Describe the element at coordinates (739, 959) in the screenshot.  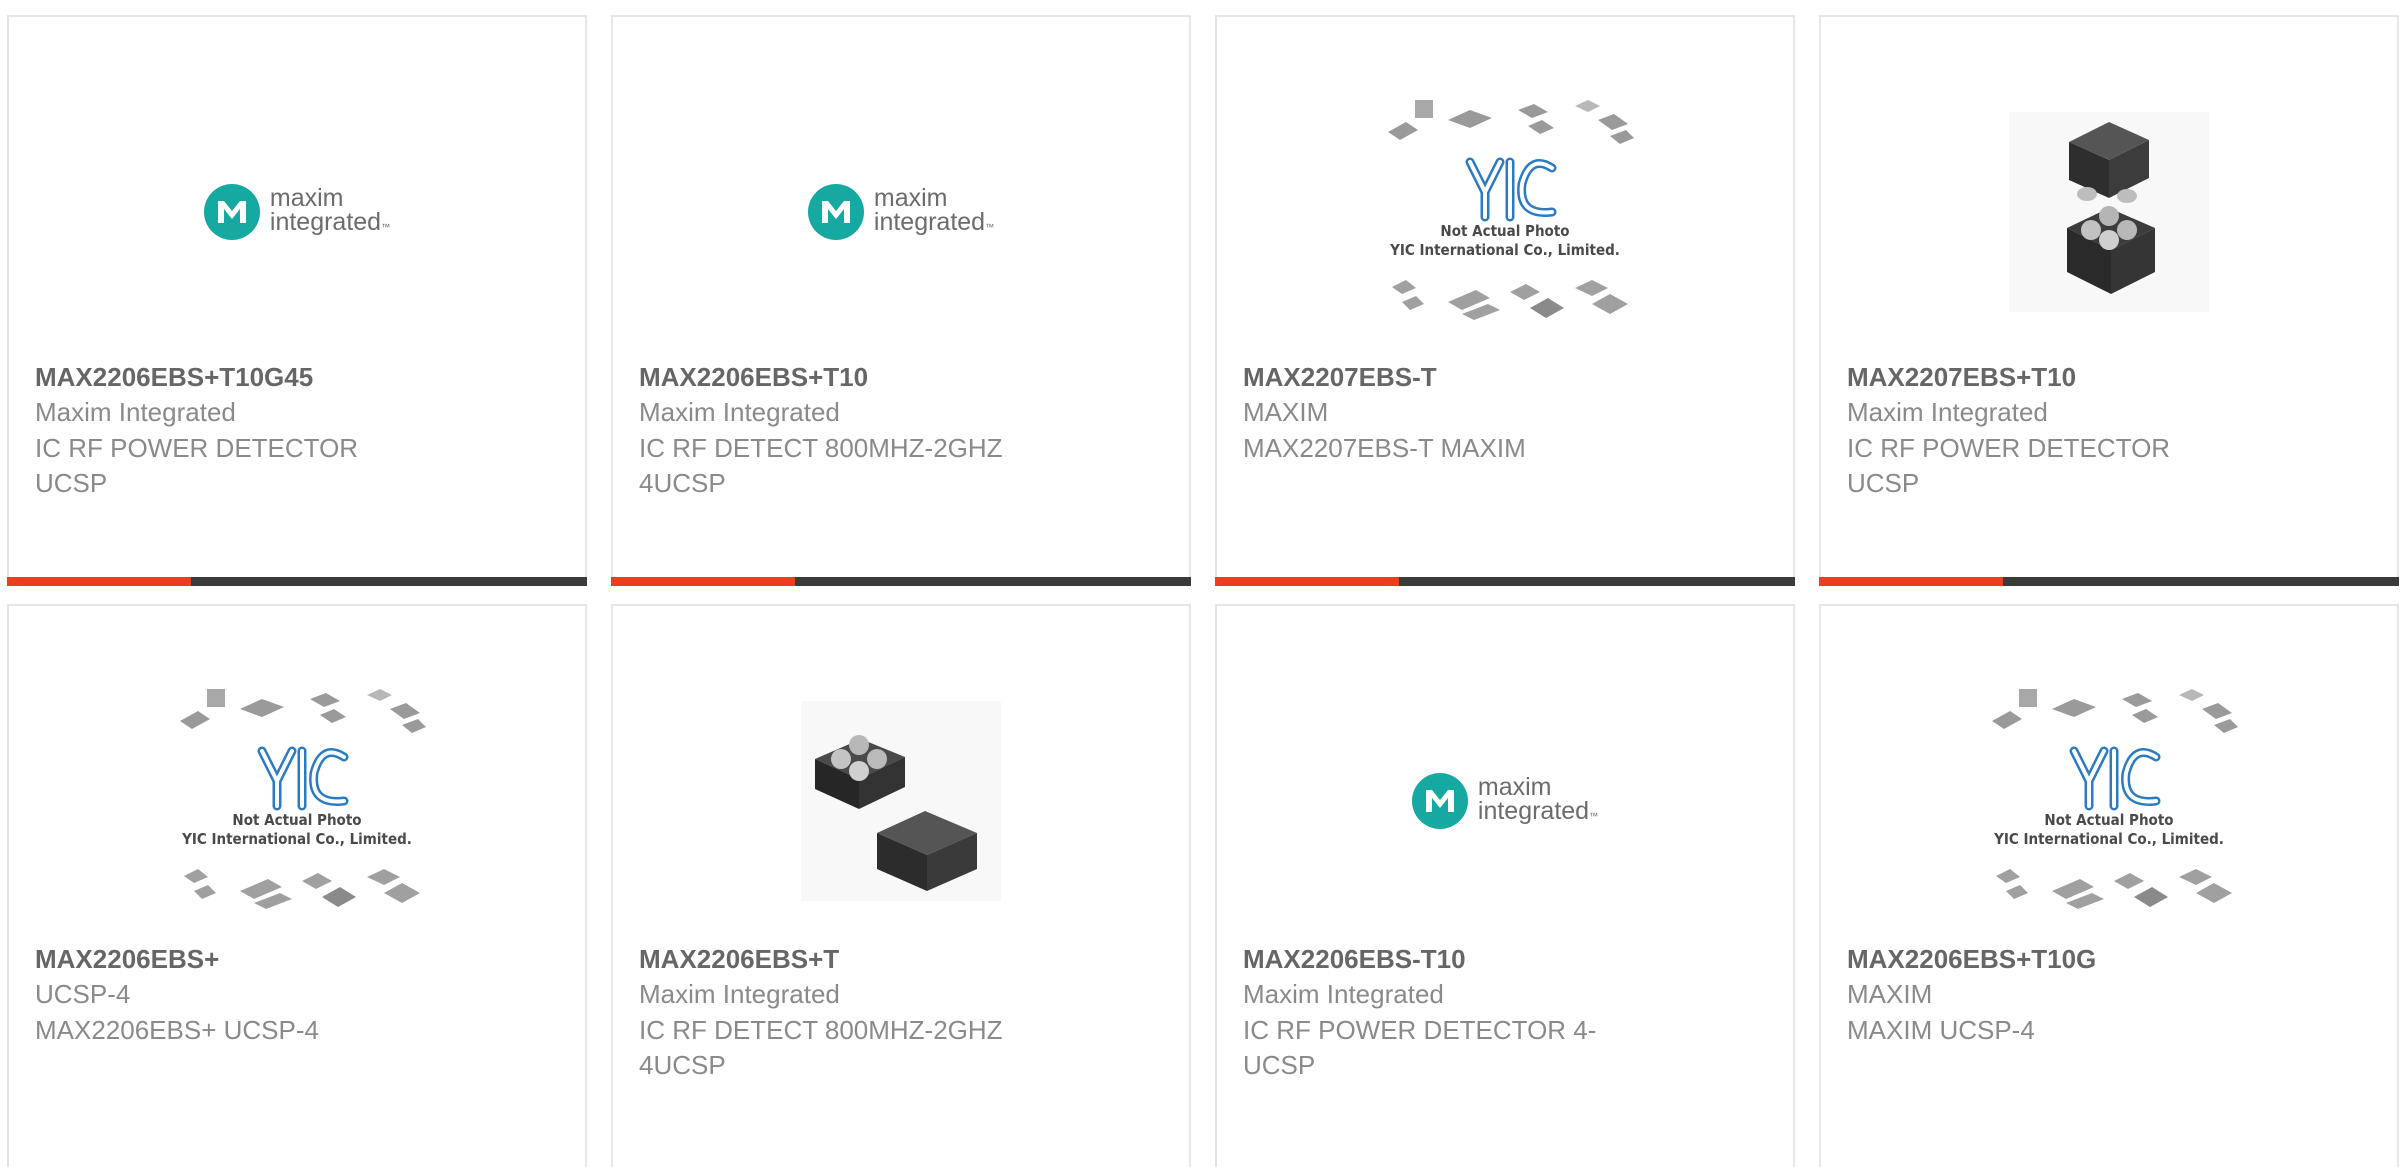
I see `product-part-number: MAX2206EBS+T` at that location.